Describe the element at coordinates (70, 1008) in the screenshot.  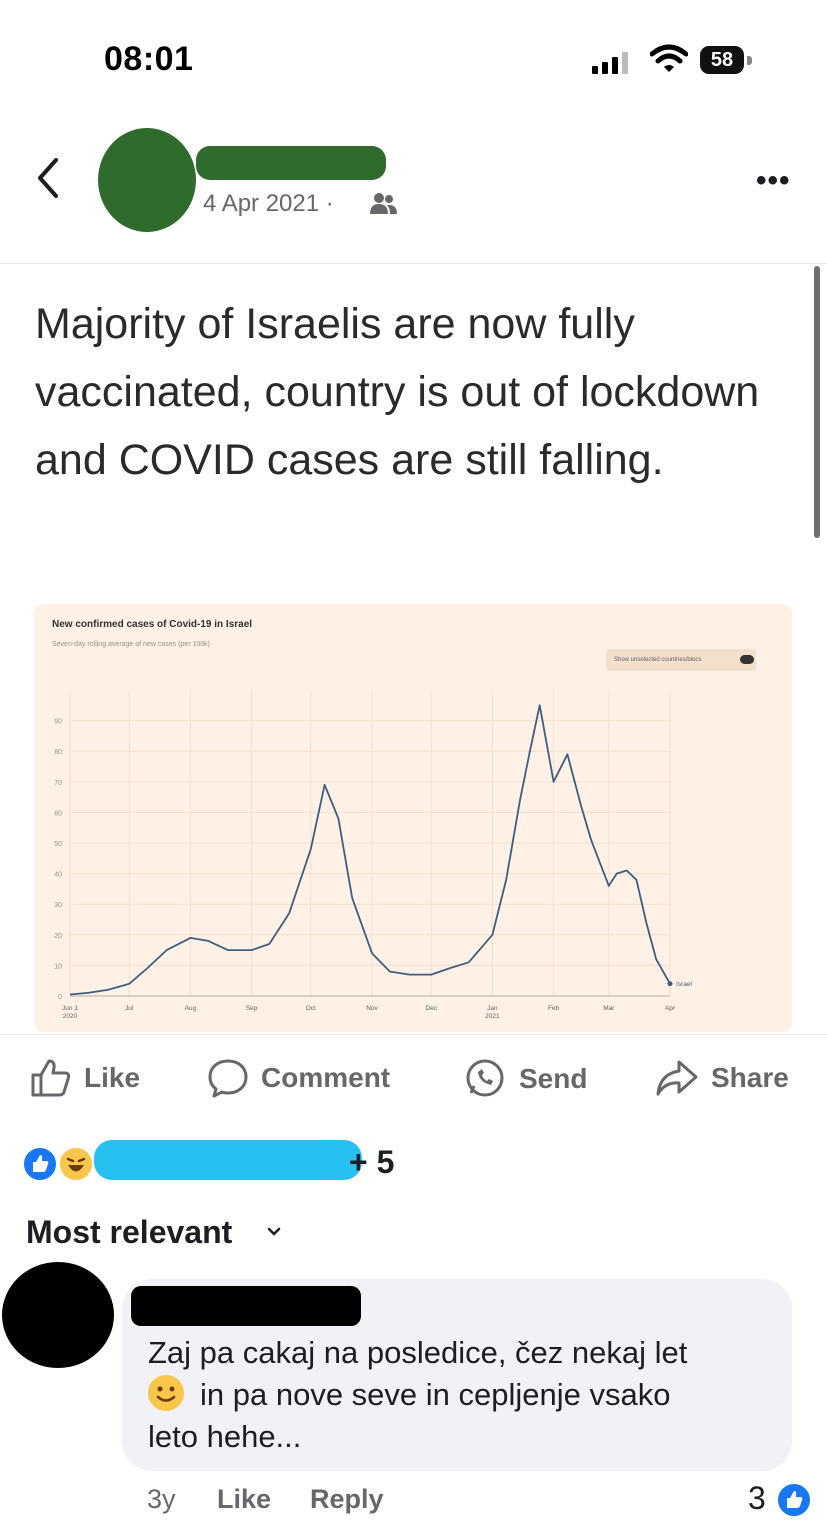
I see `x-tick-label: Jun 1` at that location.